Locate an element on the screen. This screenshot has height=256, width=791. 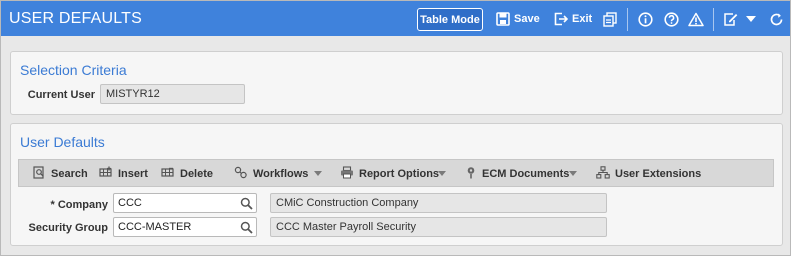
security-group-field is located at coordinates (185, 227).